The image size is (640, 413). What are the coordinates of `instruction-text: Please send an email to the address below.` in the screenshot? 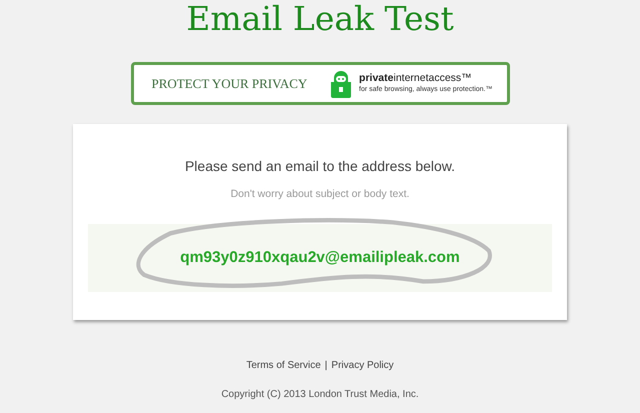 It's located at (320, 166).